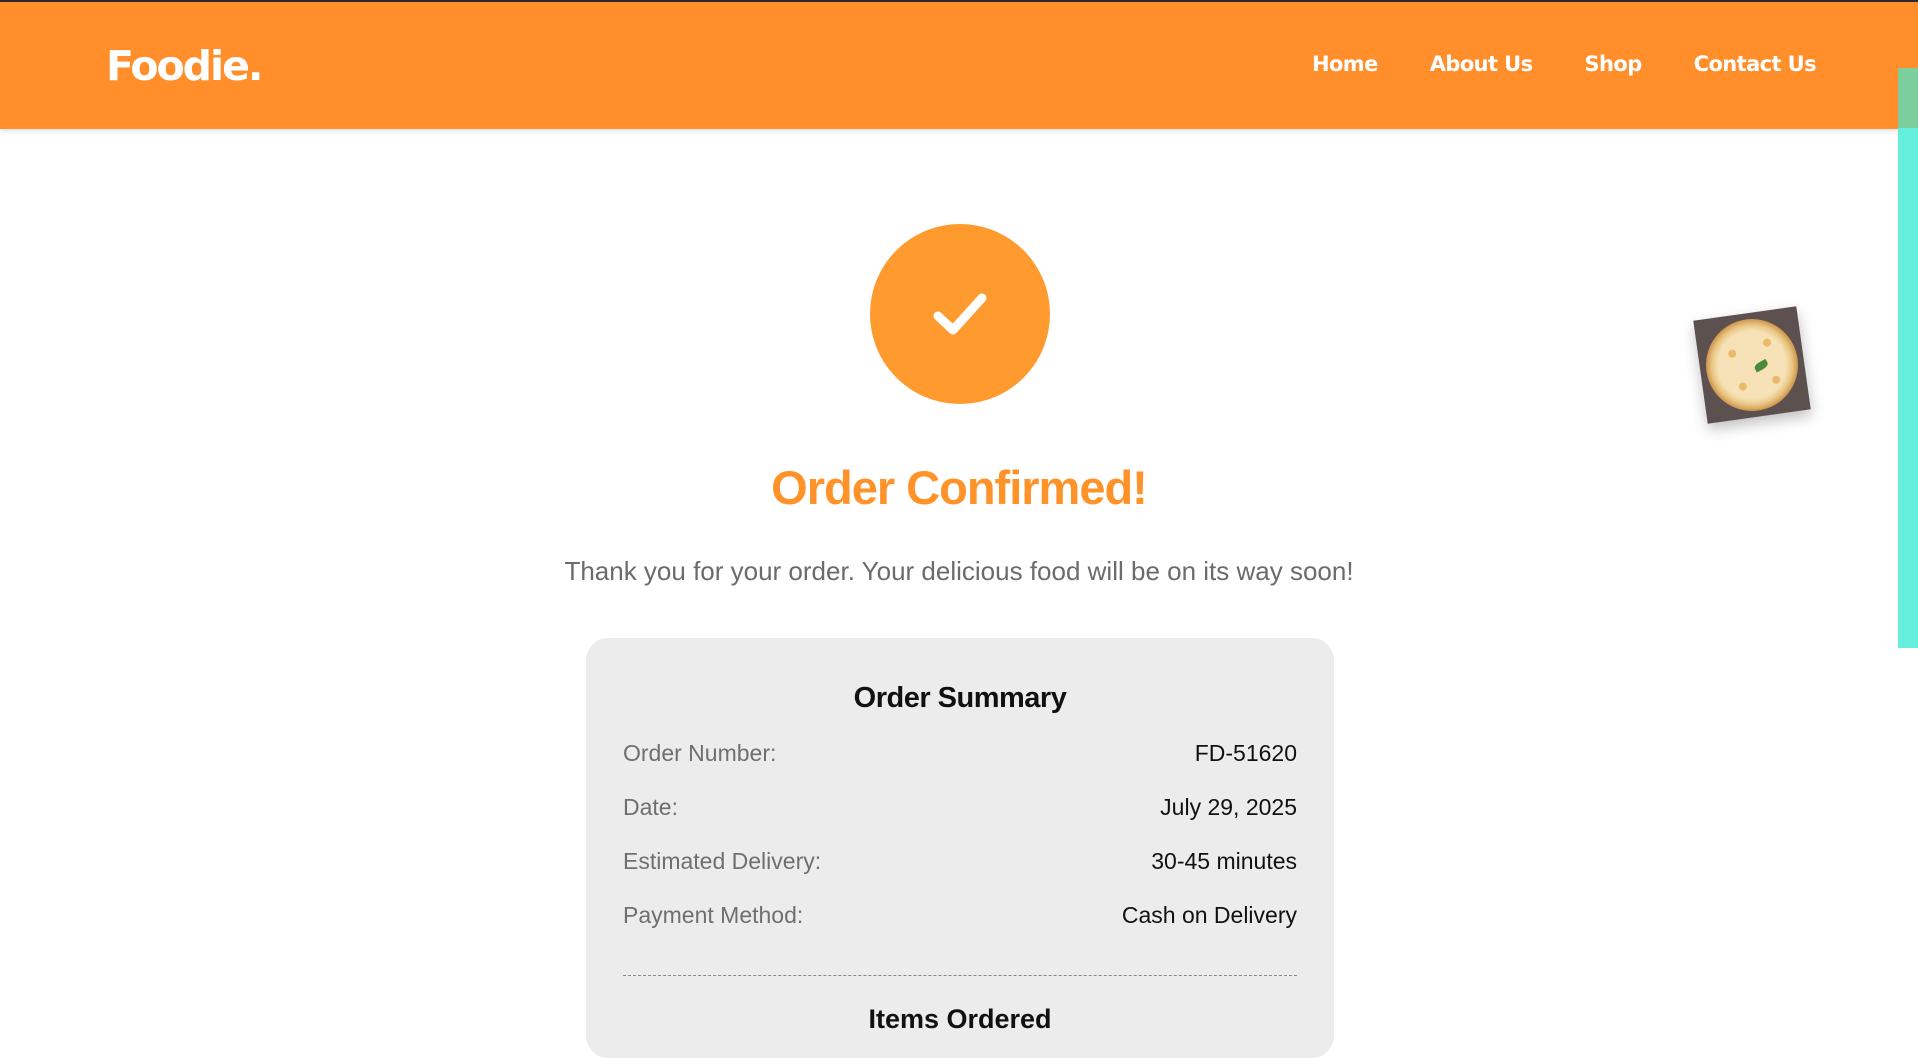  Describe the element at coordinates (959, 487) in the screenshot. I see `page-title: Order Confirmed!` at that location.